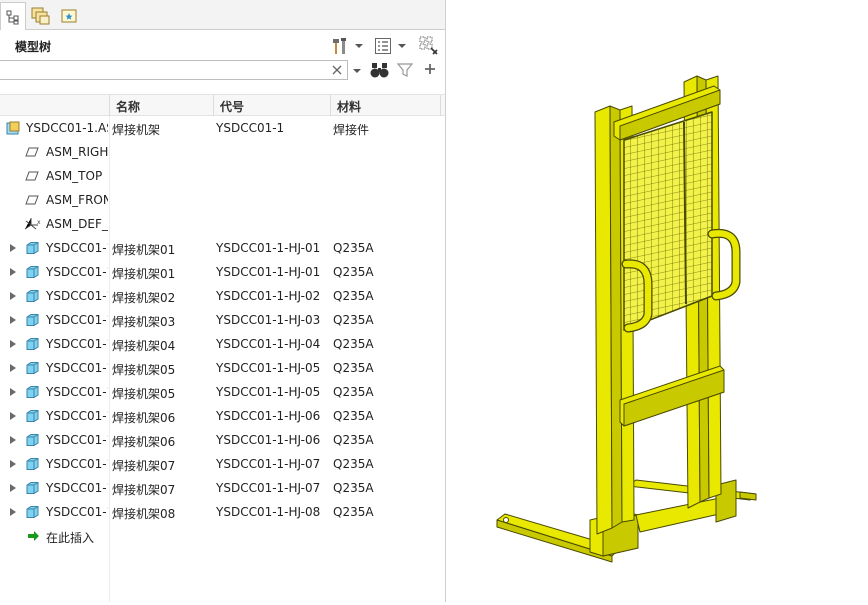 The image size is (868, 605). I want to click on show-options-button, so click(383, 46).